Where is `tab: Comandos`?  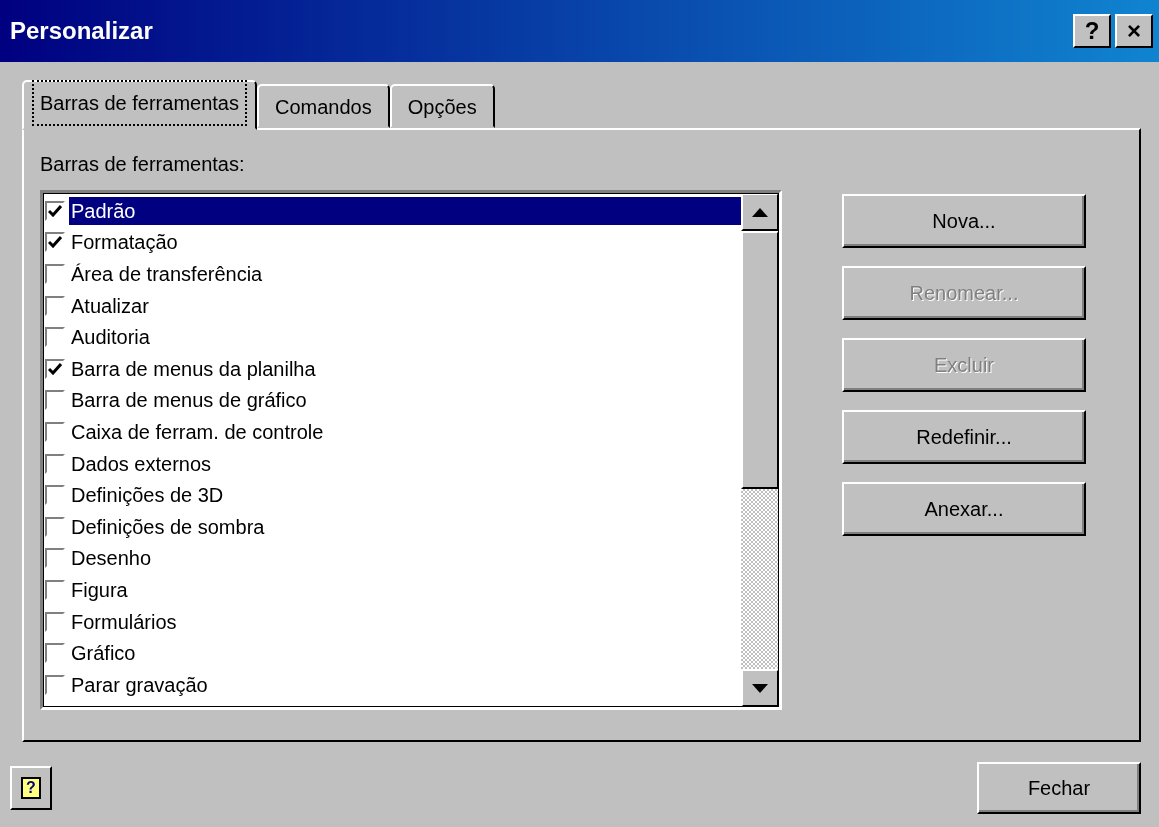
tab: Comandos is located at coordinates (323, 106).